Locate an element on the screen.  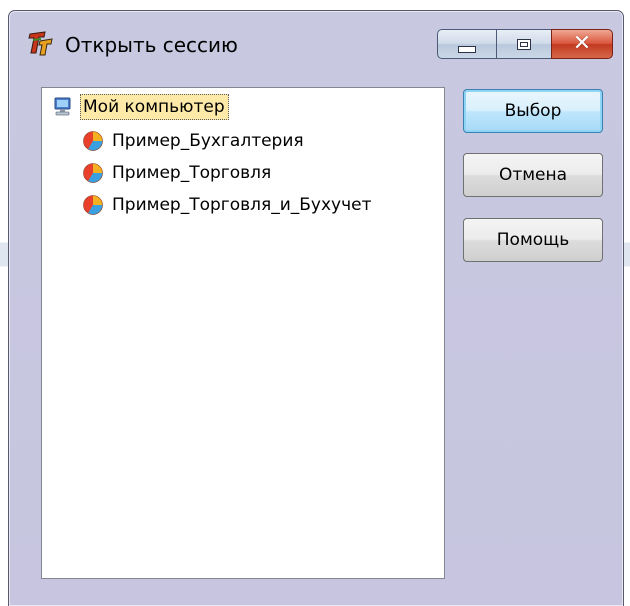
select-button: Выбор is located at coordinates (533, 111).